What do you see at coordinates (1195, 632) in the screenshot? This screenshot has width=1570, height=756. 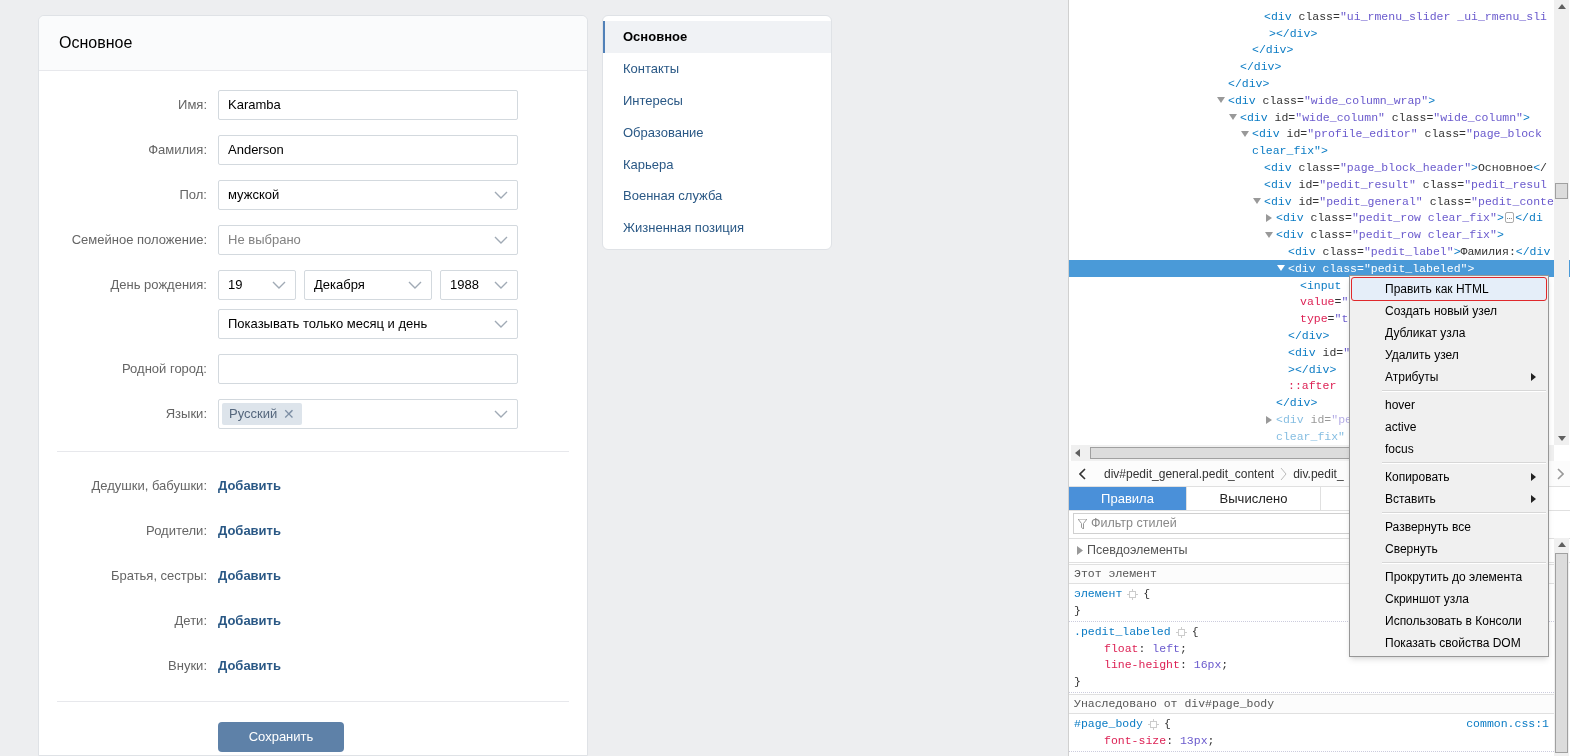 I see `brace: {` at bounding box center [1195, 632].